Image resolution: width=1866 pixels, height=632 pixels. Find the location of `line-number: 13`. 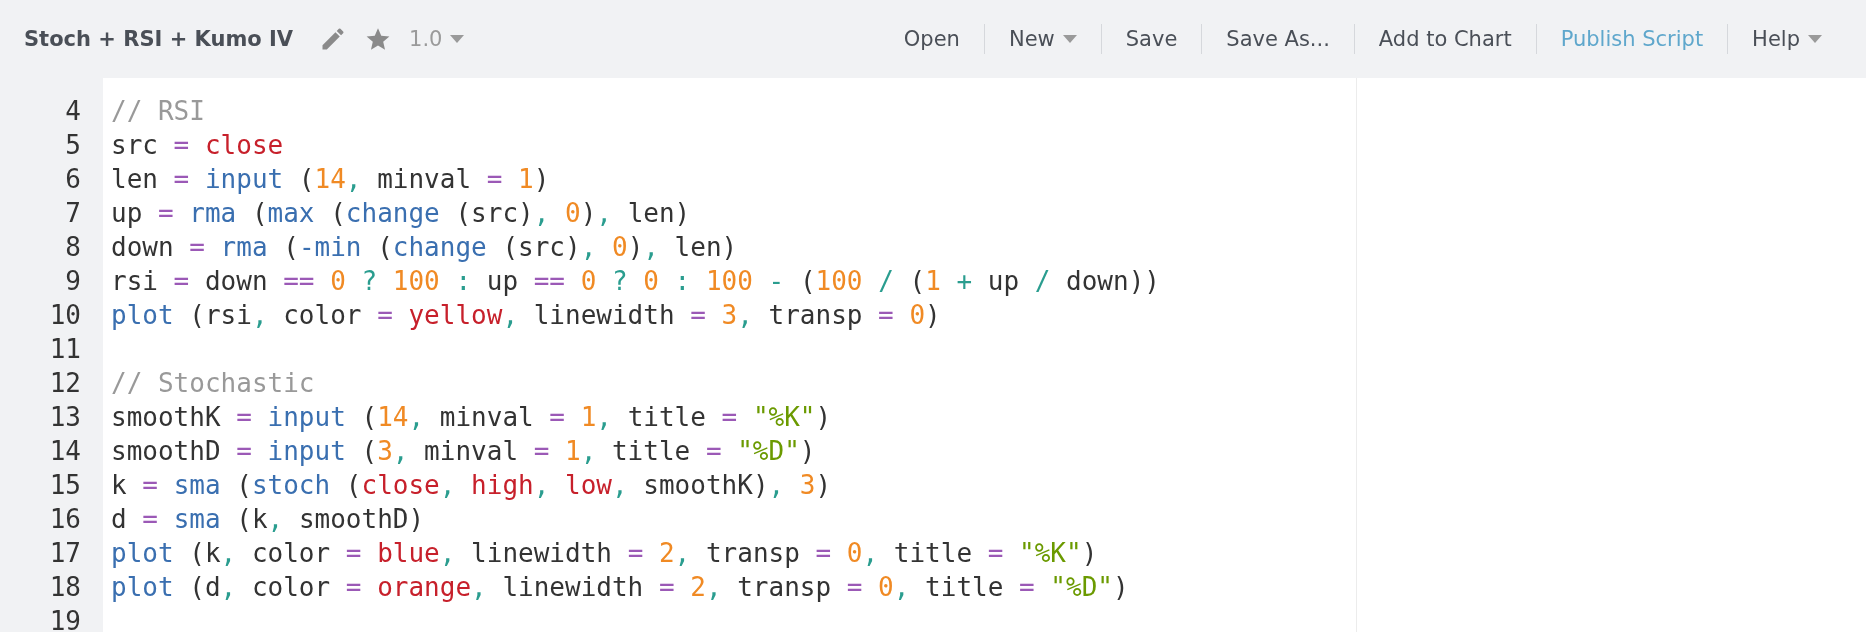

line-number: 13 is located at coordinates (65, 417).